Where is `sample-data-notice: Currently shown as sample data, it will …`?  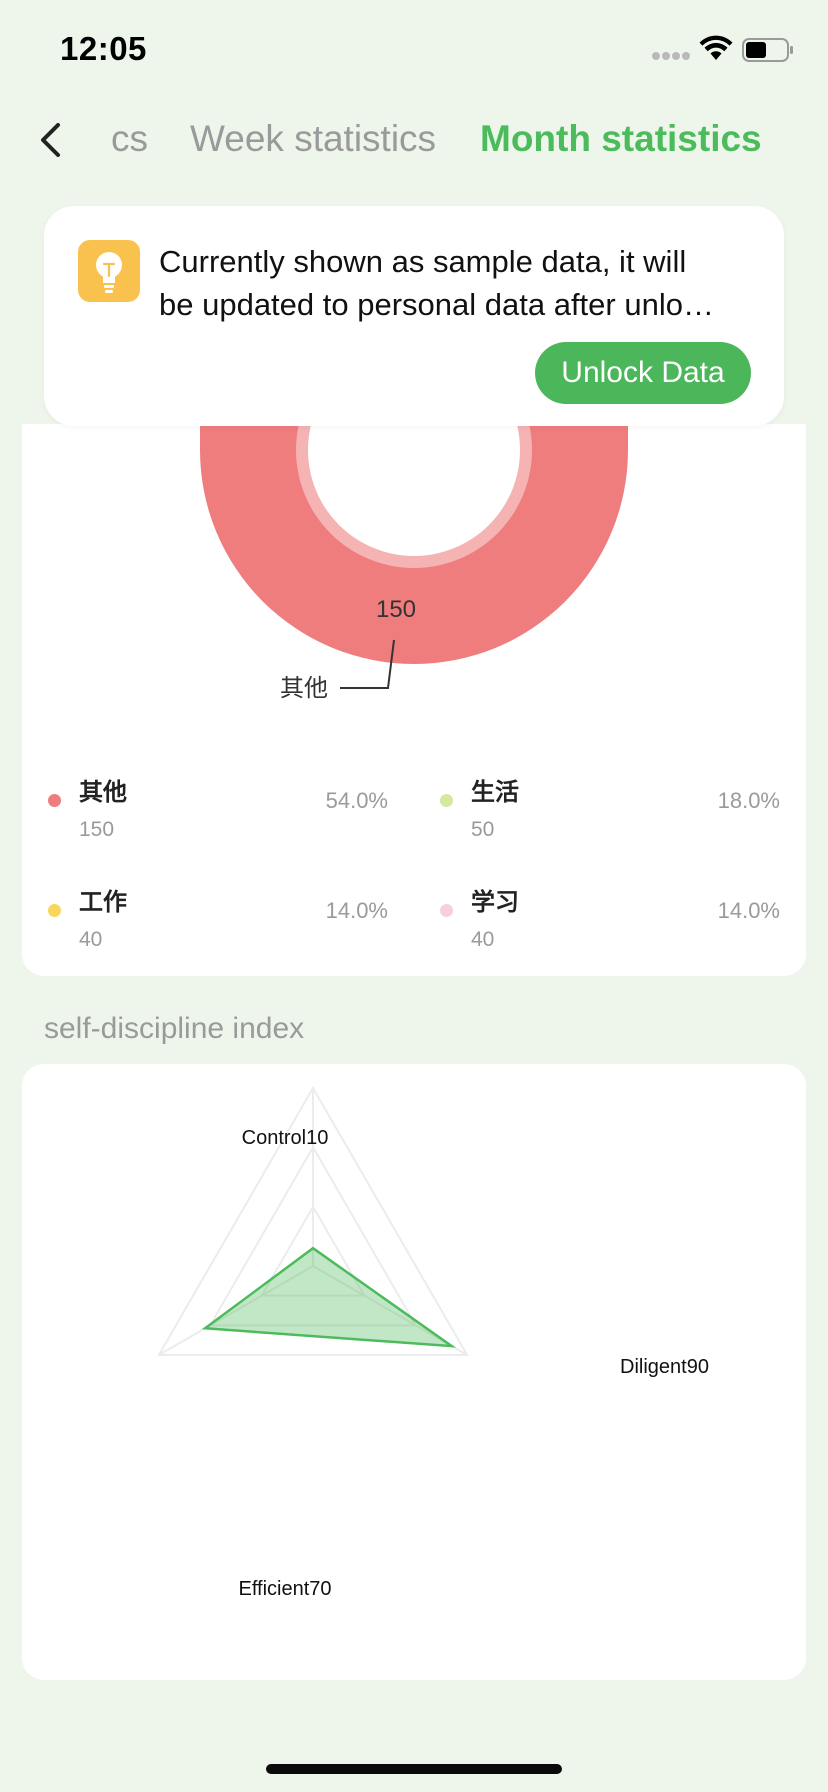 sample-data-notice: Currently shown as sample data, it will … is located at coordinates (414, 316).